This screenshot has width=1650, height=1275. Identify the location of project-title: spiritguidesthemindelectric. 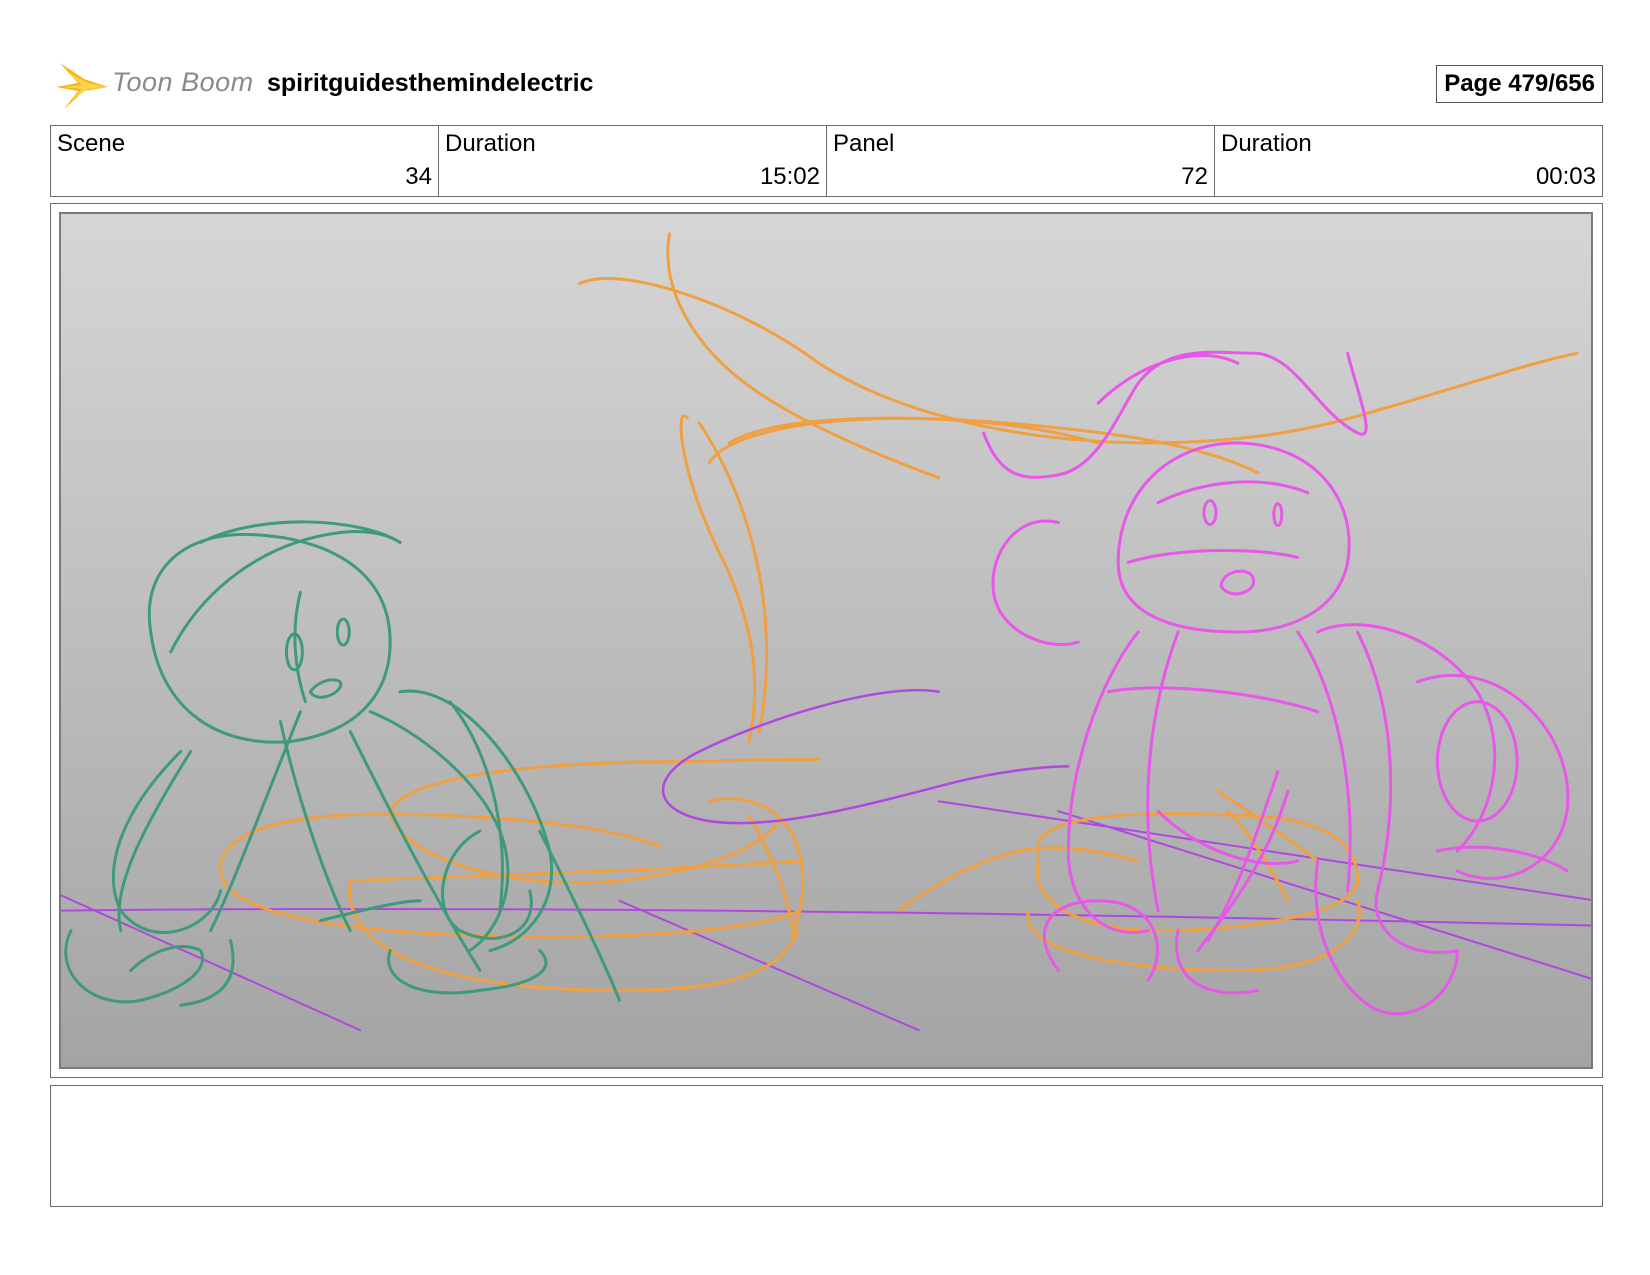
(430, 83).